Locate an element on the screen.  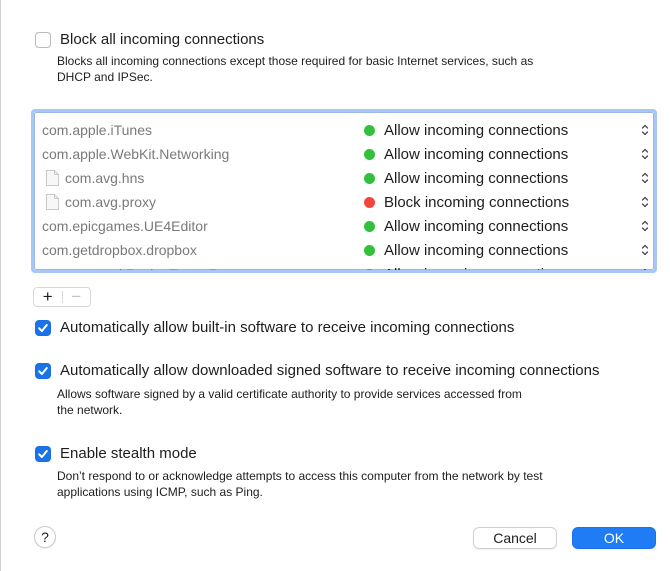
block-all-option: Block all incoming connections is located at coordinates (149, 39).